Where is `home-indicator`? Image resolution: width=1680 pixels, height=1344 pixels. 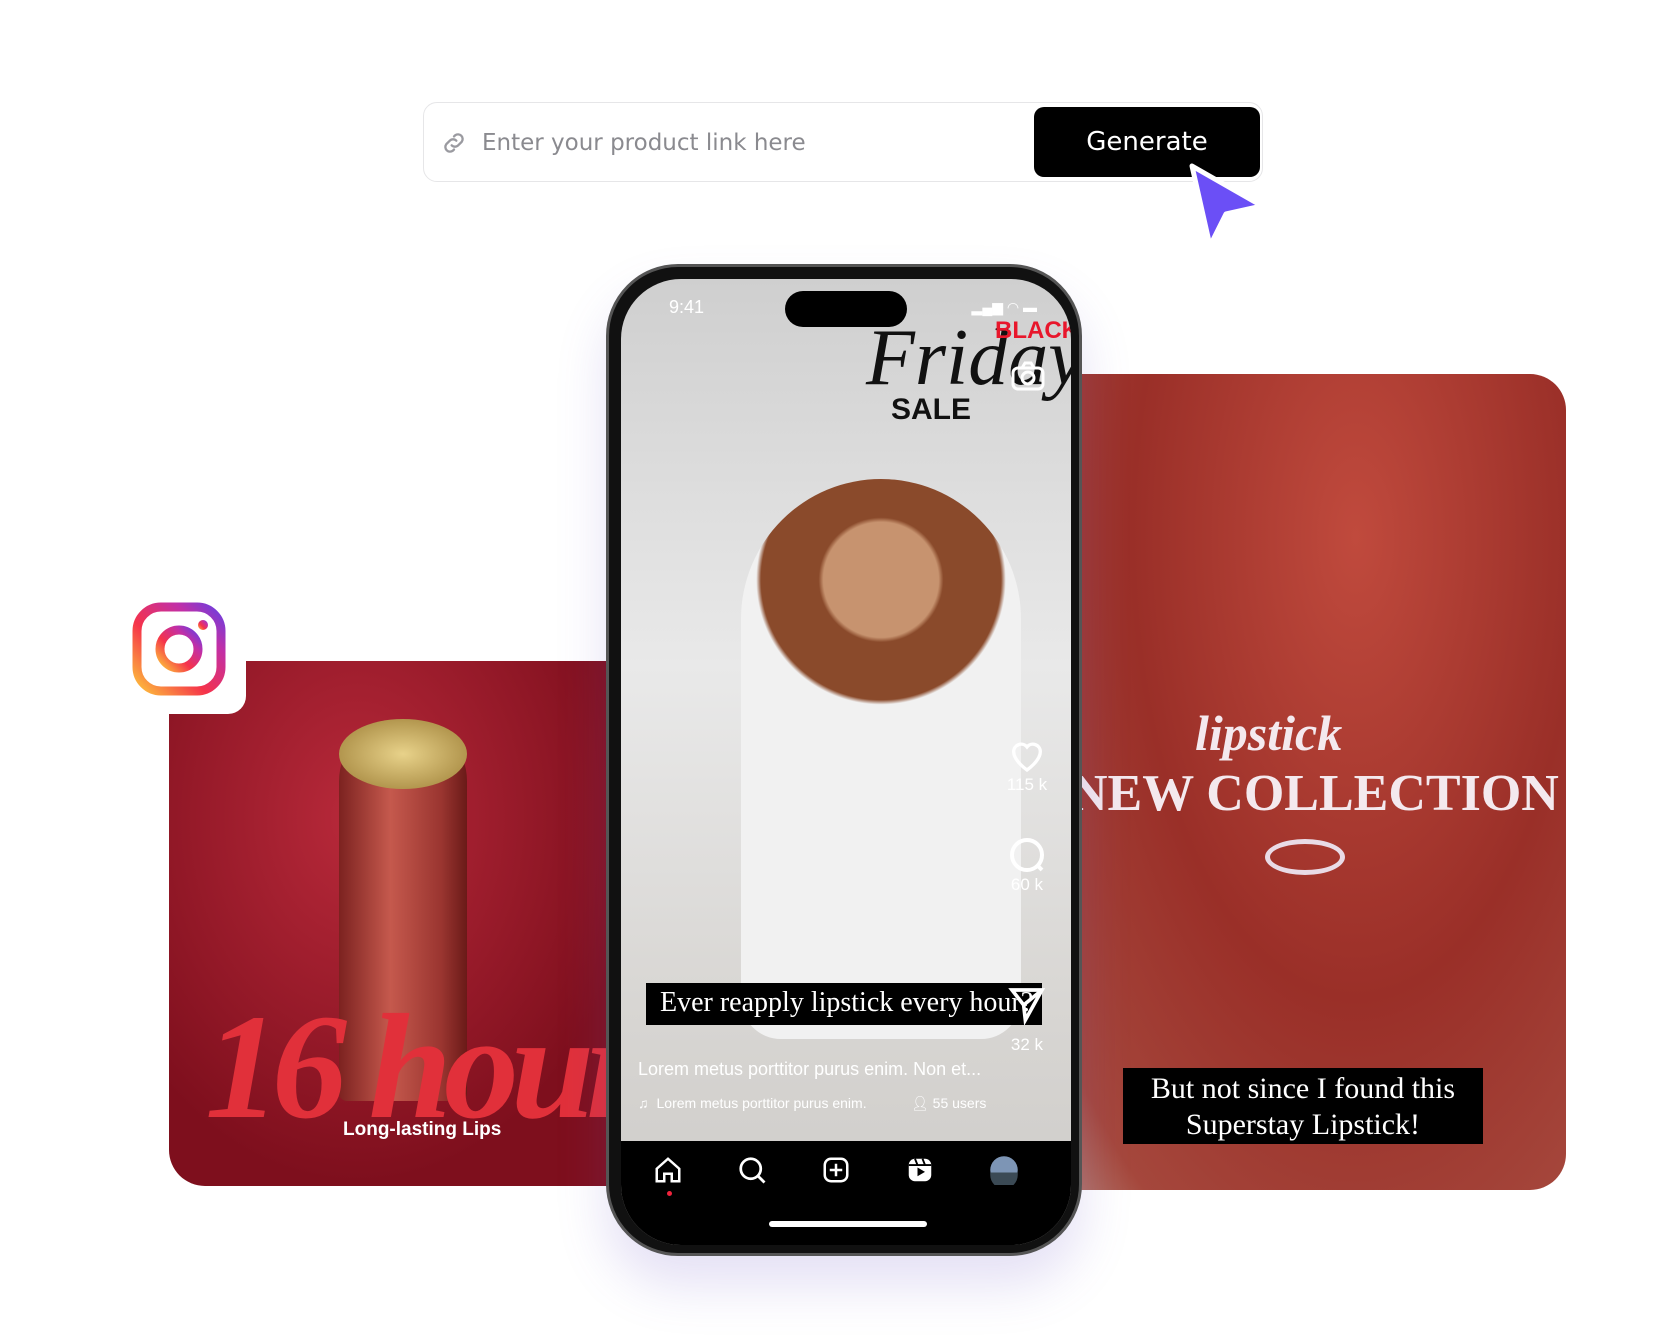
home-indicator is located at coordinates (848, 1224).